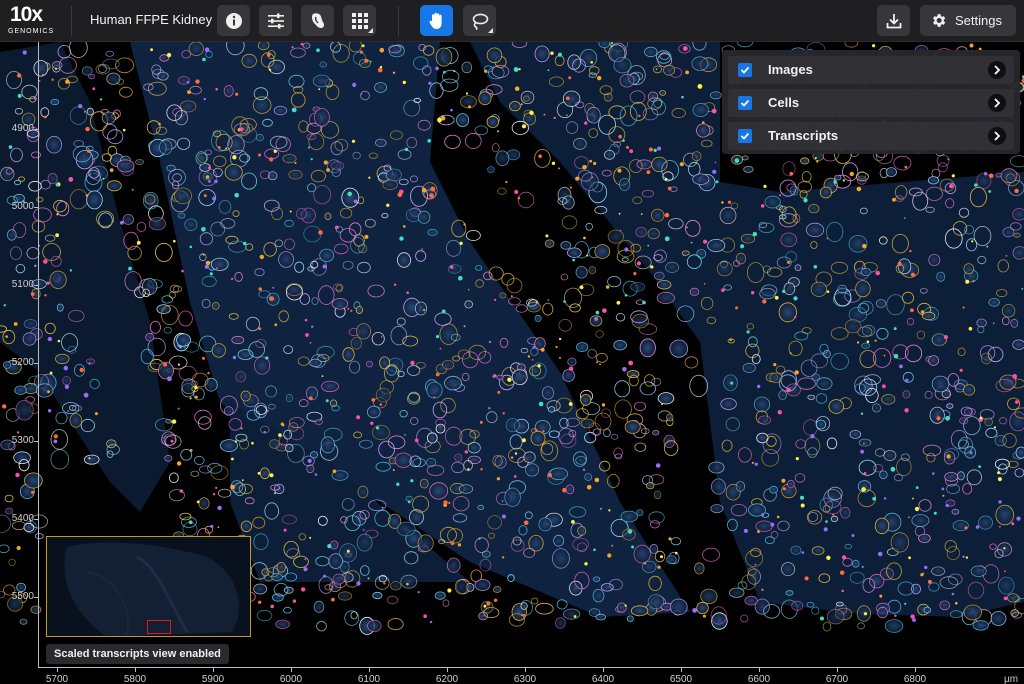 The width and height of the screenshot is (1024, 684). I want to click on info-button, so click(233, 20).